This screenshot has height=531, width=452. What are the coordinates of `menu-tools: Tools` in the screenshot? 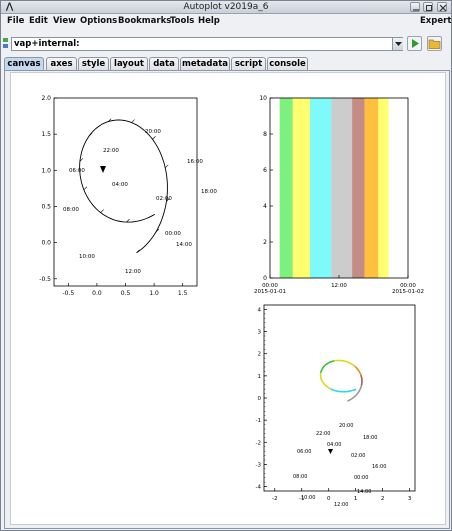 It's located at (182, 21).